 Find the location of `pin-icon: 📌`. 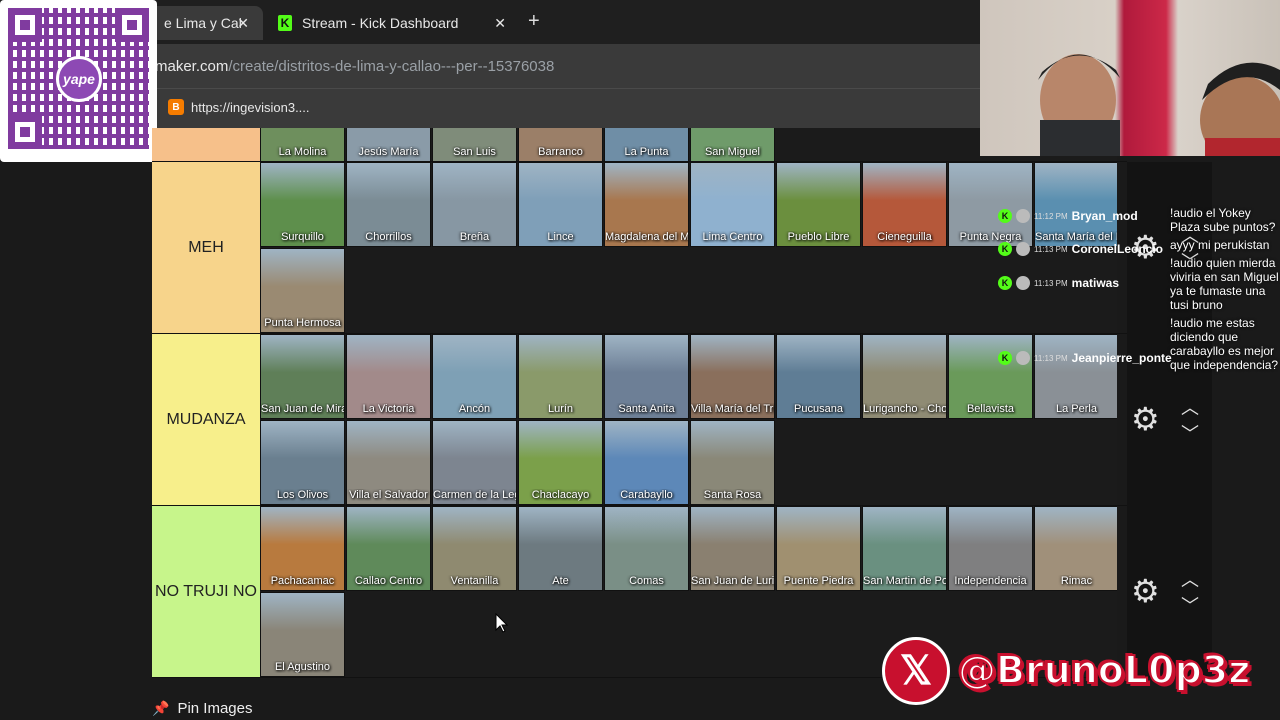

pin-icon: 📌 is located at coordinates (161, 708).